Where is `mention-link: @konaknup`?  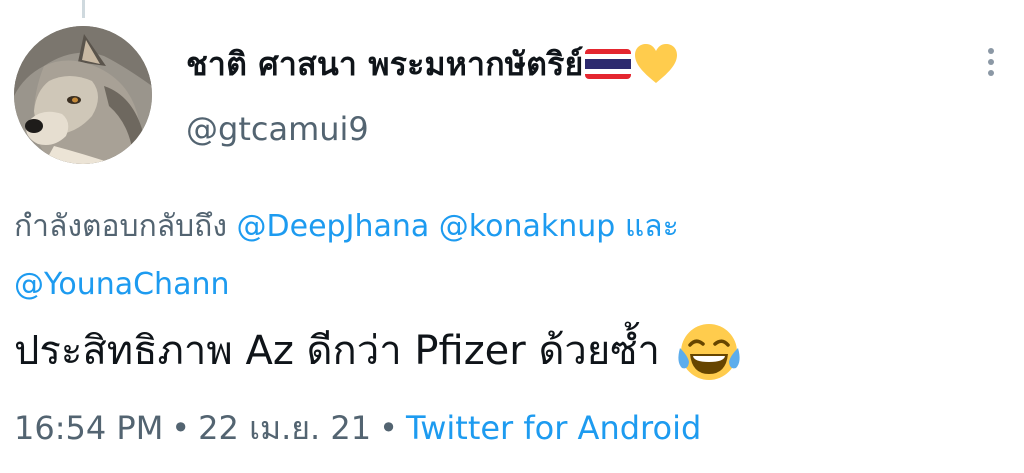 mention-link: @konaknup is located at coordinates (527, 226).